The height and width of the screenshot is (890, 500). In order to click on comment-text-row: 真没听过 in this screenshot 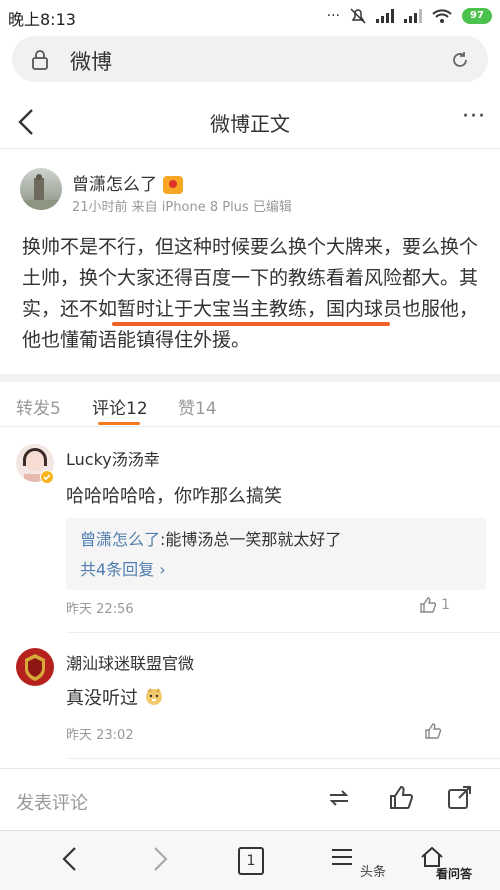, I will do `click(115, 697)`.